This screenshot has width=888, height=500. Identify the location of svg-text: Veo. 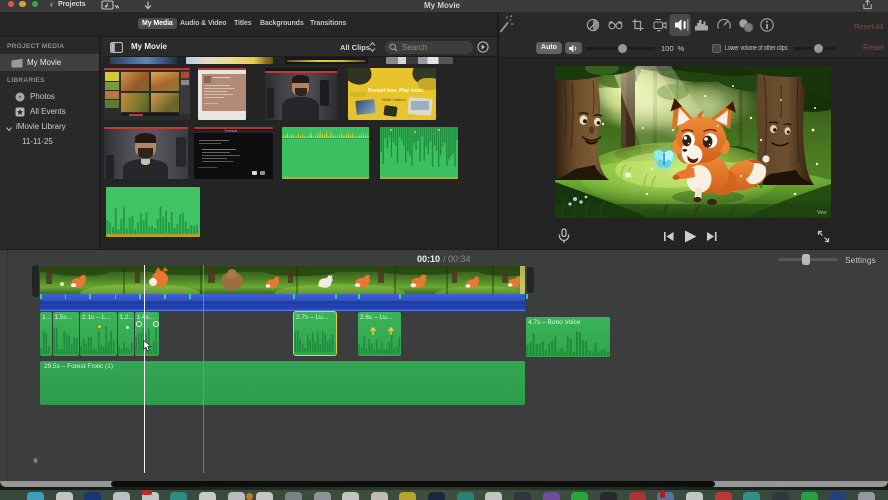
(821, 213).